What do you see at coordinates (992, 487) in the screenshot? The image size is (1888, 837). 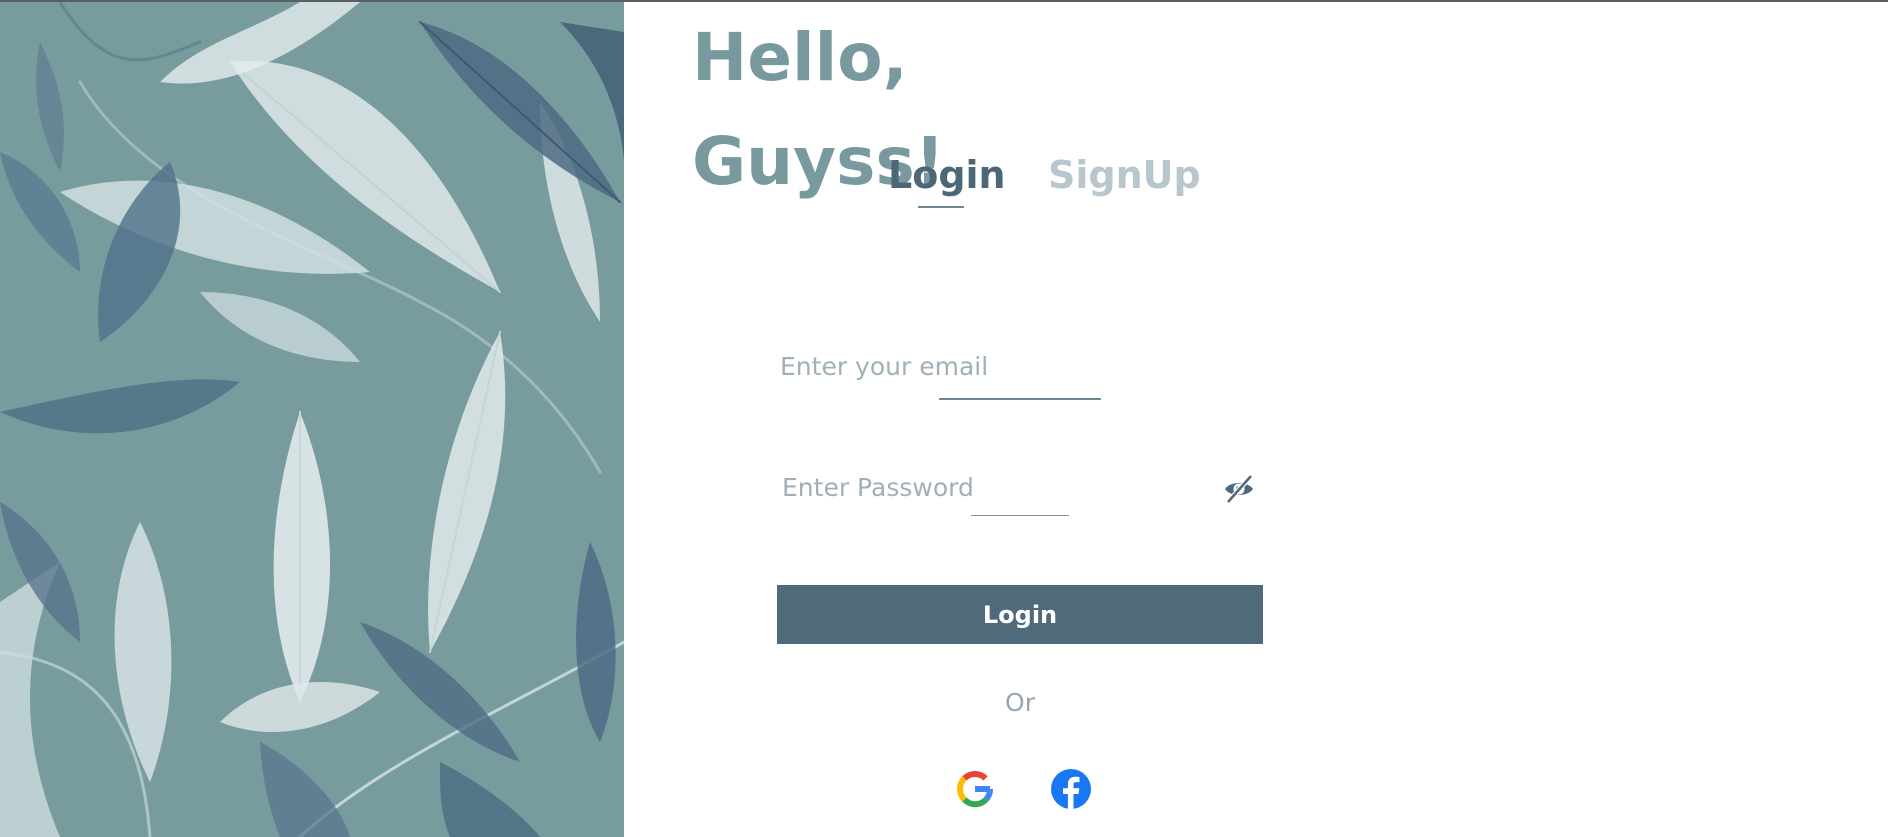 I see `password-input` at bounding box center [992, 487].